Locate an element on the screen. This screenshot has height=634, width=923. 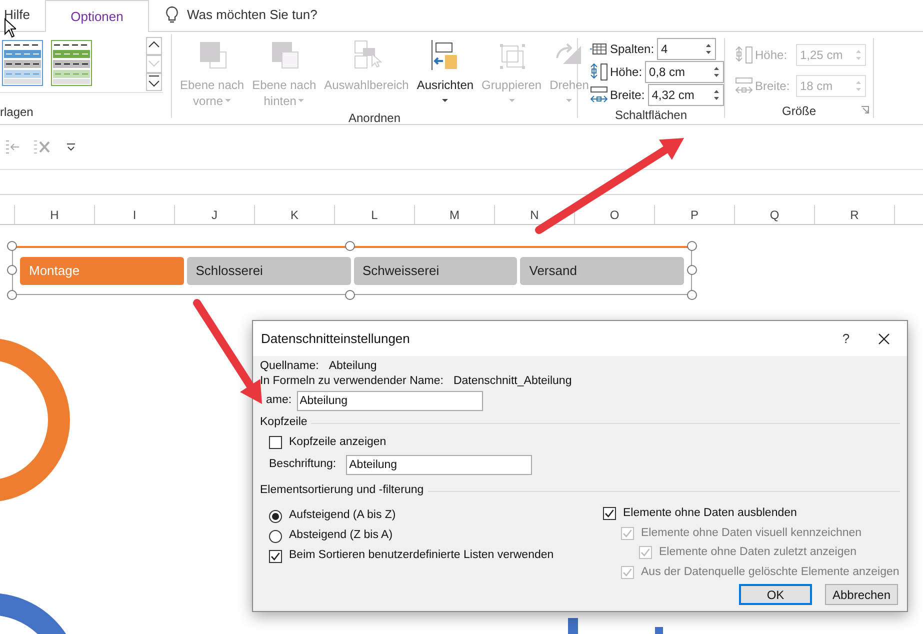
column-header: M is located at coordinates (455, 214).